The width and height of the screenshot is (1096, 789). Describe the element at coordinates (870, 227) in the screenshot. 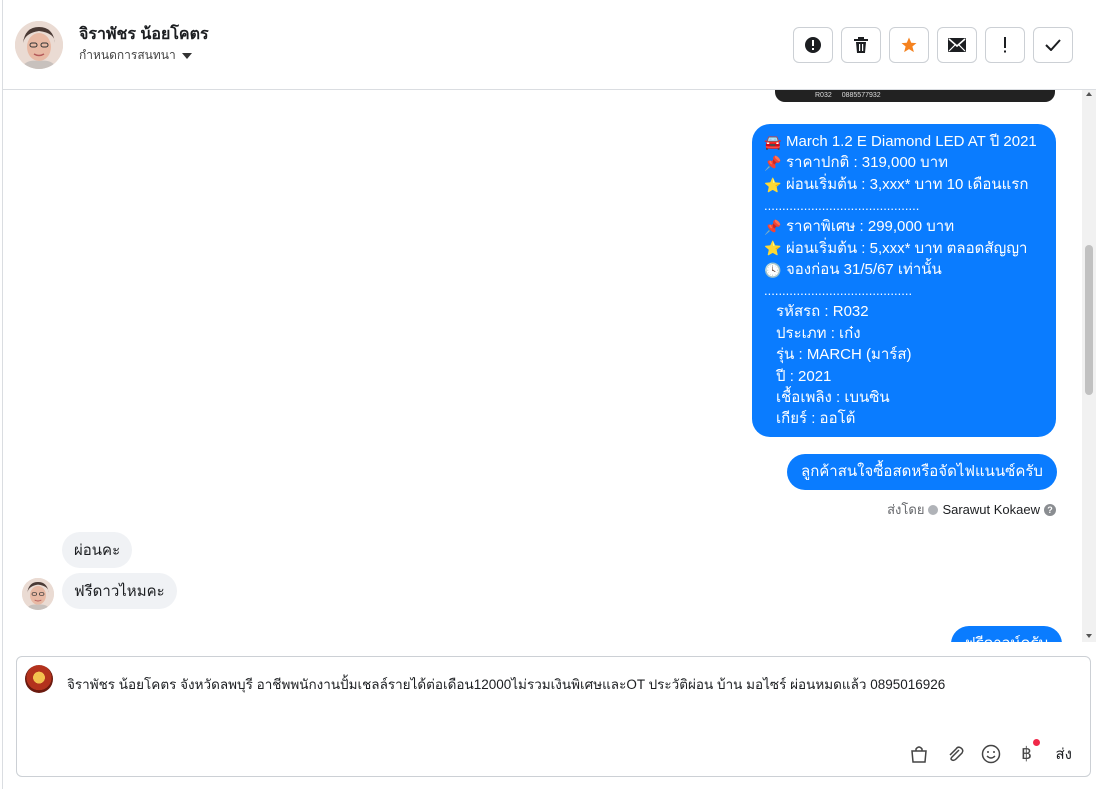

I see `message-line-text: ราคาพิเศษ : 299,000 บาท` at that location.